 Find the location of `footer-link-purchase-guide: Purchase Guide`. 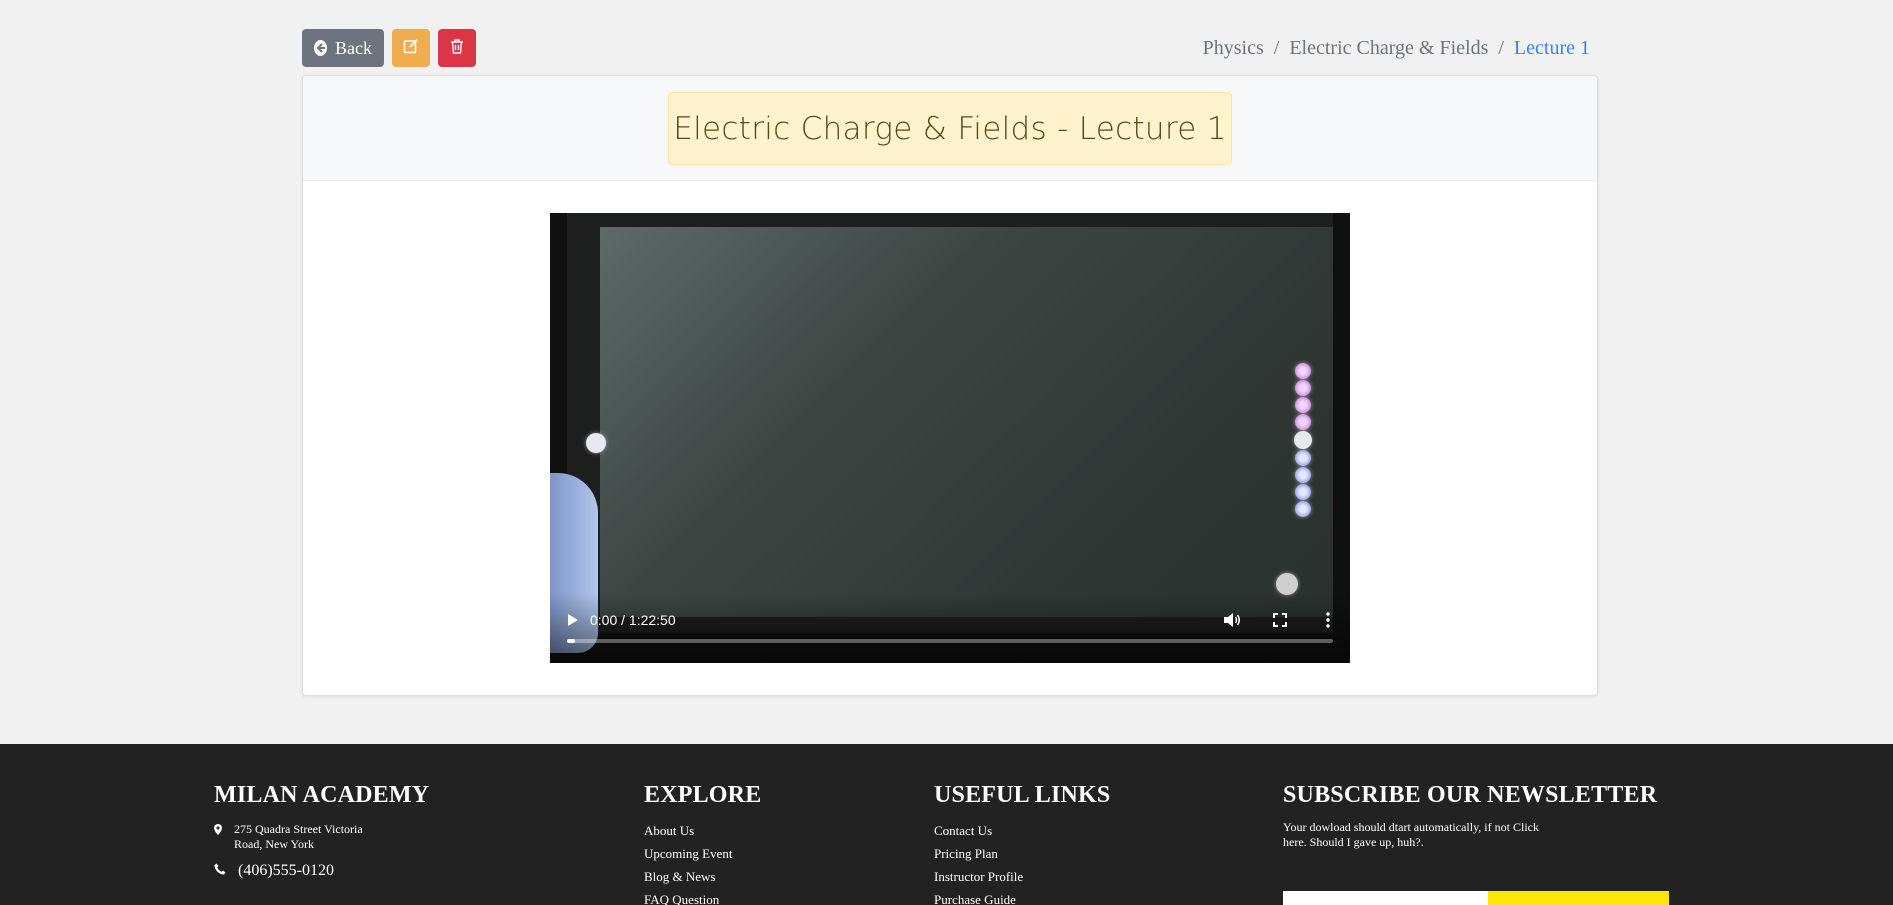

footer-link-purchase-guide: Purchase Guide is located at coordinates (1022, 896).